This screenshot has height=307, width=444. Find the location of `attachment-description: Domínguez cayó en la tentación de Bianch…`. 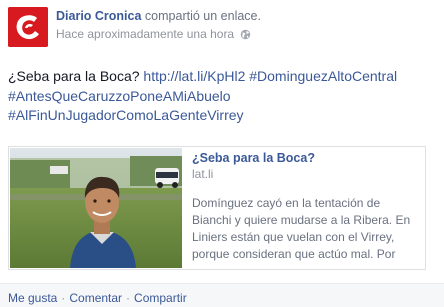

attachment-description: Domínguez cayó en la tentación de Bianch… is located at coordinates (301, 228).